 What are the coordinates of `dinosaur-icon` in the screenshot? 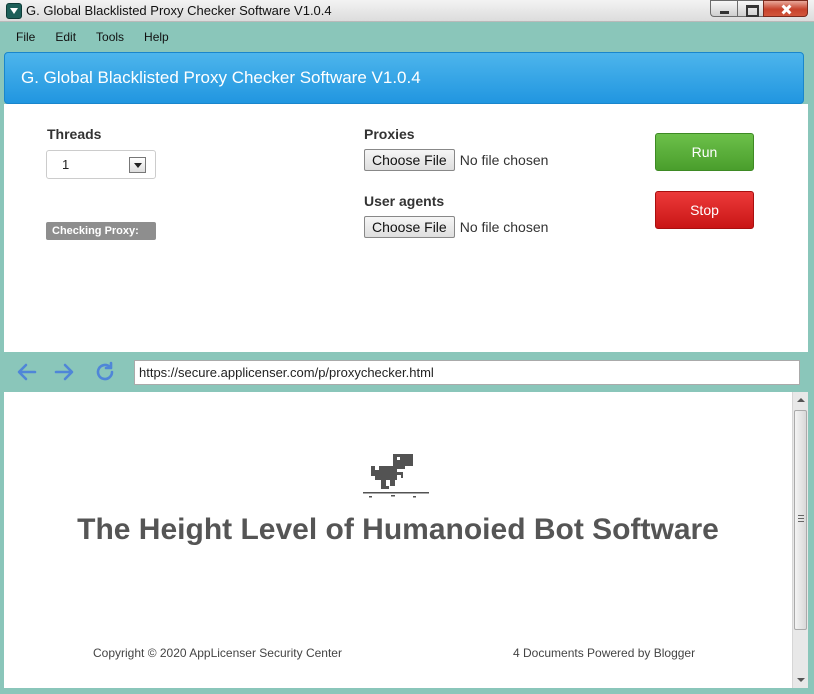 It's located at (396, 476).